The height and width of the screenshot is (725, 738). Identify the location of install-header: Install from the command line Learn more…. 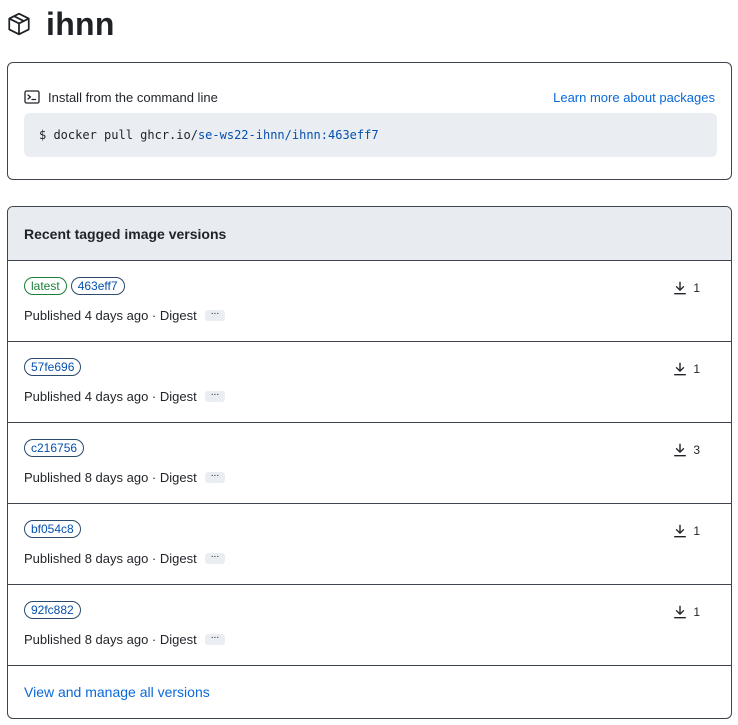
(369, 97).